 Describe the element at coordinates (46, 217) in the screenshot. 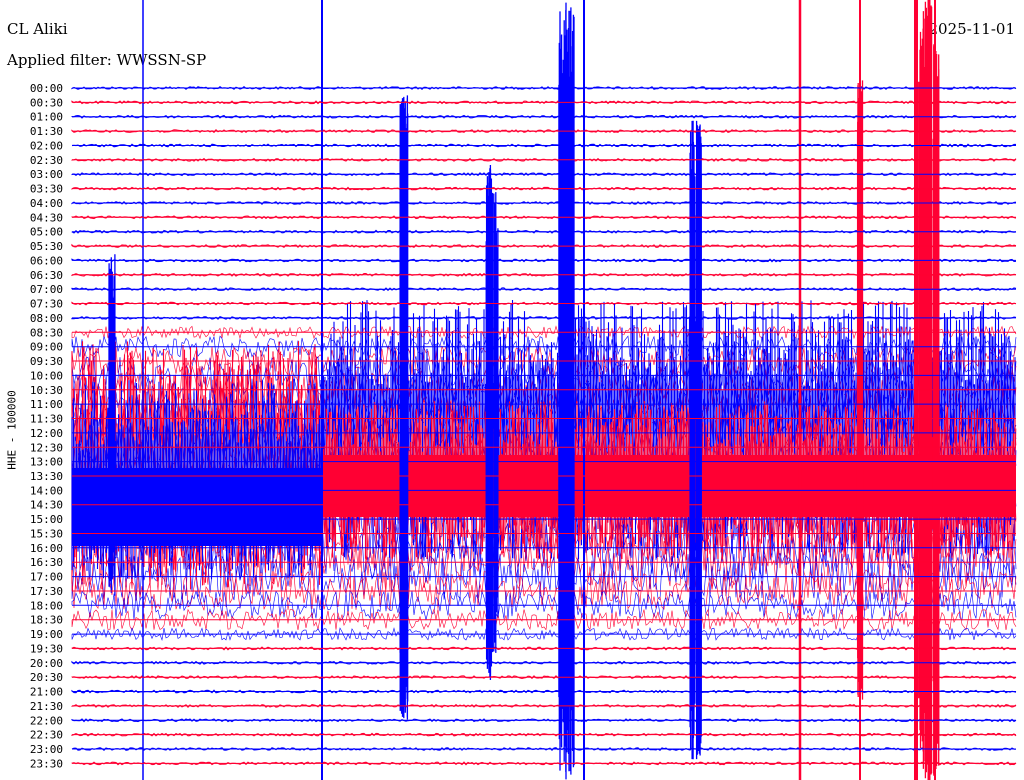

I see `row-tick-label: 04:30` at that location.